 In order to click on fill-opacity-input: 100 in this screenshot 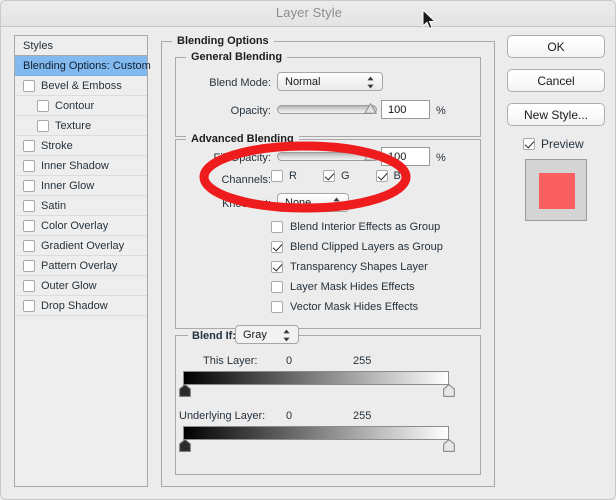, I will do `click(405, 156)`.